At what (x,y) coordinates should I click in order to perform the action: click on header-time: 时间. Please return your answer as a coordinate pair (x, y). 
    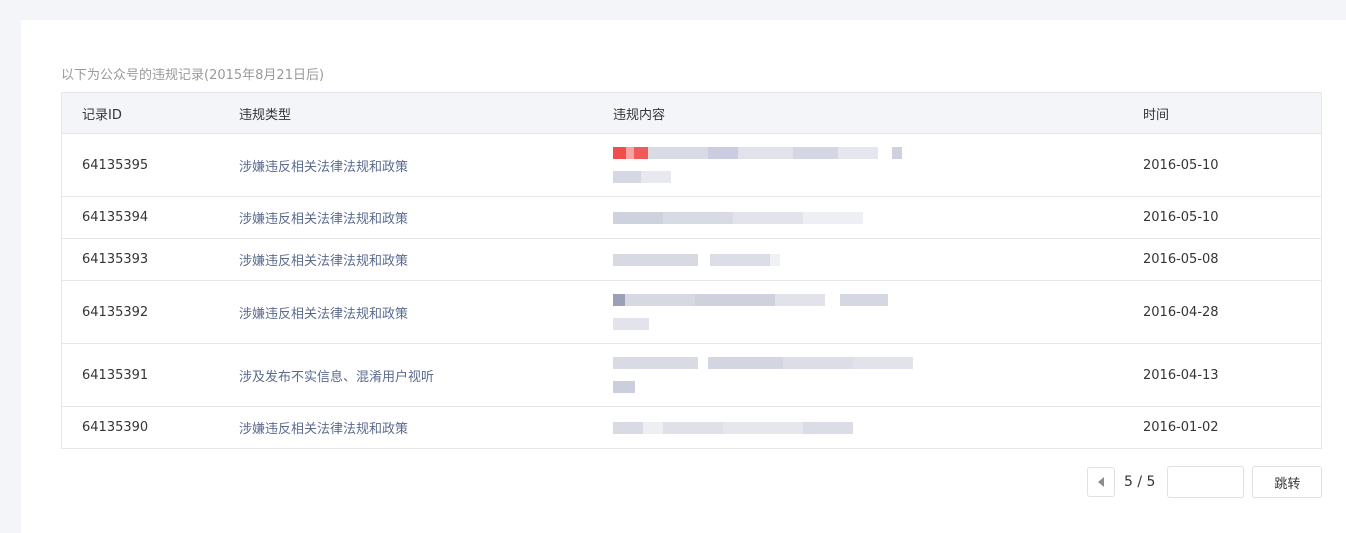
    Looking at the image, I should click on (1156, 115).